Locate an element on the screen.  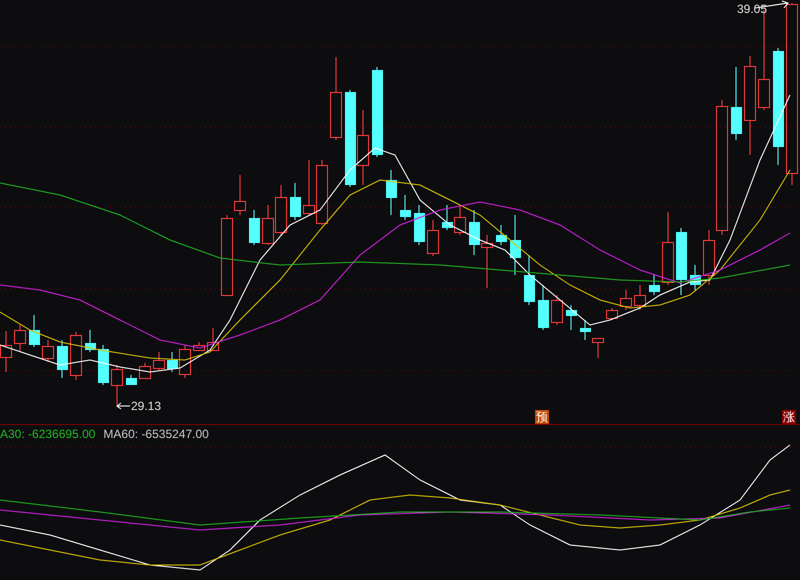
low-price-label: 29.13 is located at coordinates (146, 406).